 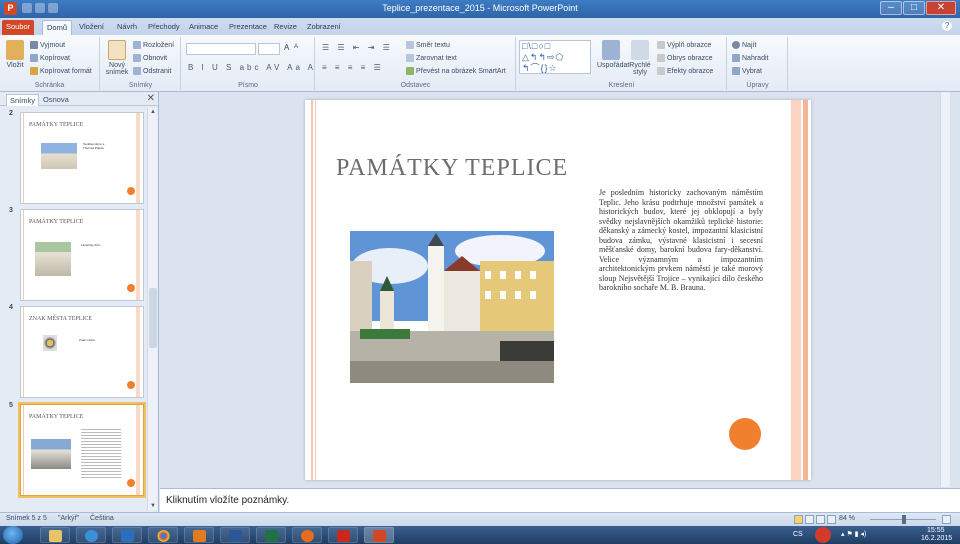 What do you see at coordinates (102, 518) in the screenshot?
I see `language-indicator: Čeština` at bounding box center [102, 518].